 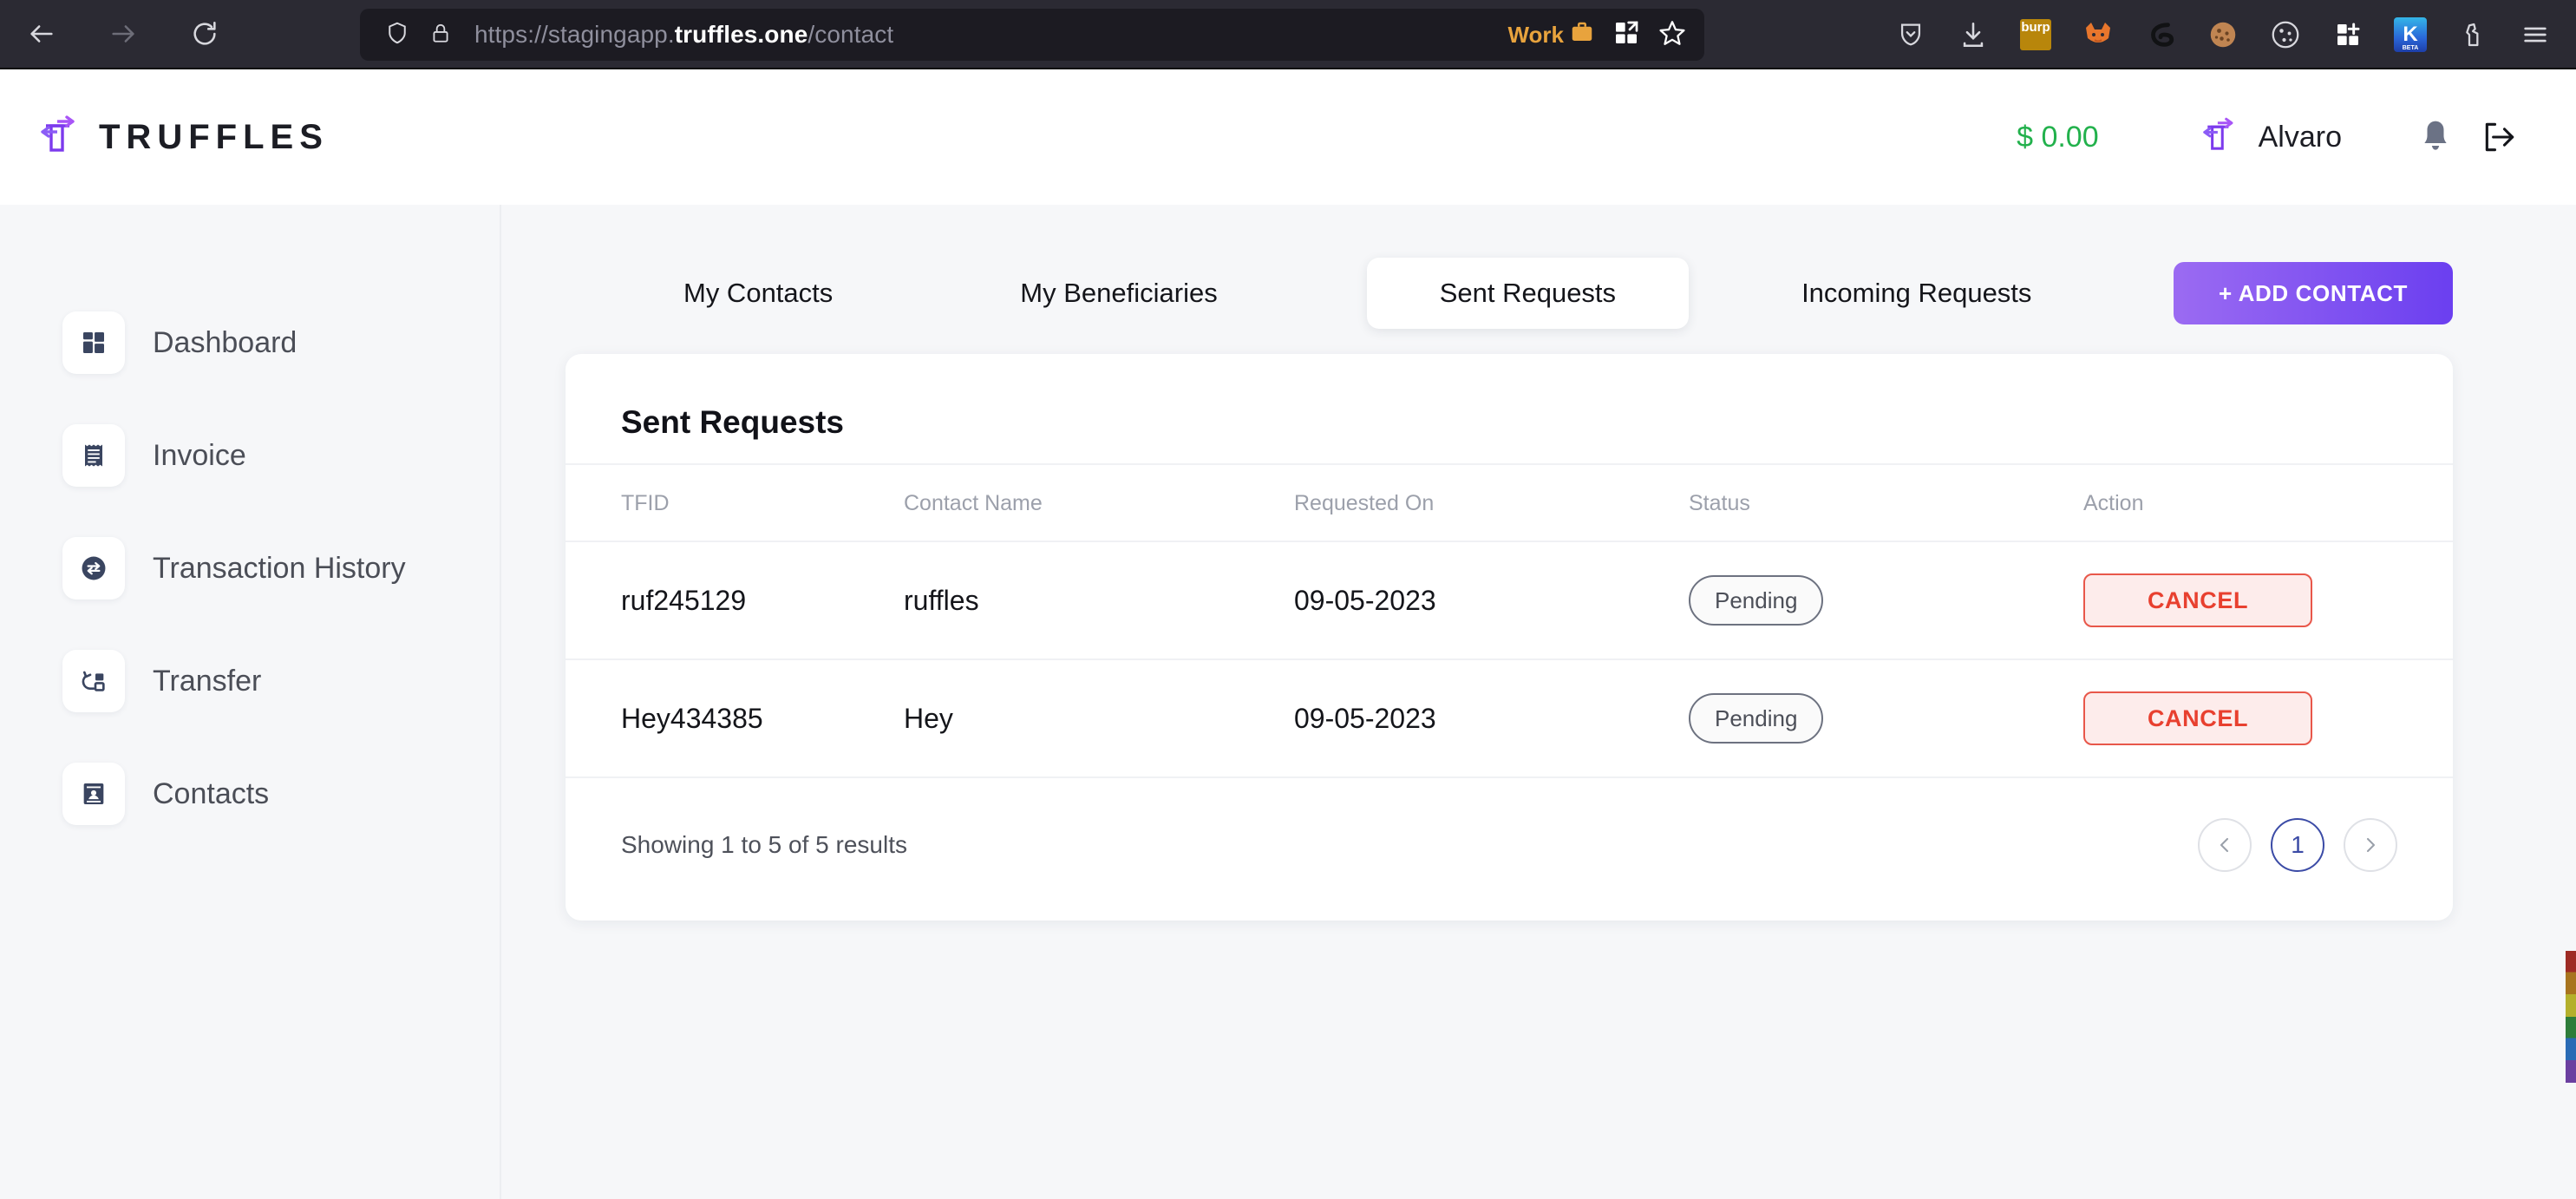 I want to click on tab-sent-requests: Sent Requests, so click(x=1528, y=294).